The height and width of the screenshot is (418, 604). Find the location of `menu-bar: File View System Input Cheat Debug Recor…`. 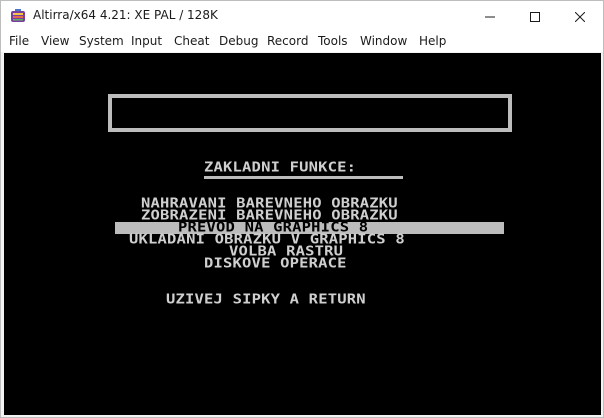

menu-bar: File View System Input Cheat Debug Recor… is located at coordinates (302, 42).